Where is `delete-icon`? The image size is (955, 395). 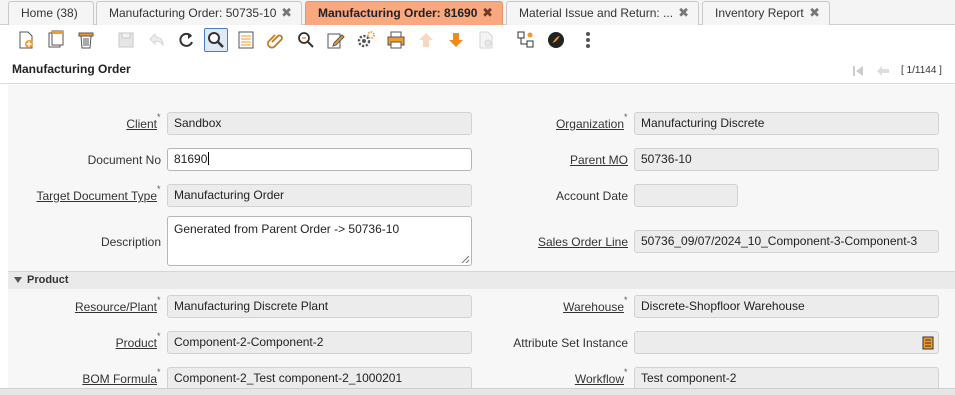 delete-icon is located at coordinates (86, 40).